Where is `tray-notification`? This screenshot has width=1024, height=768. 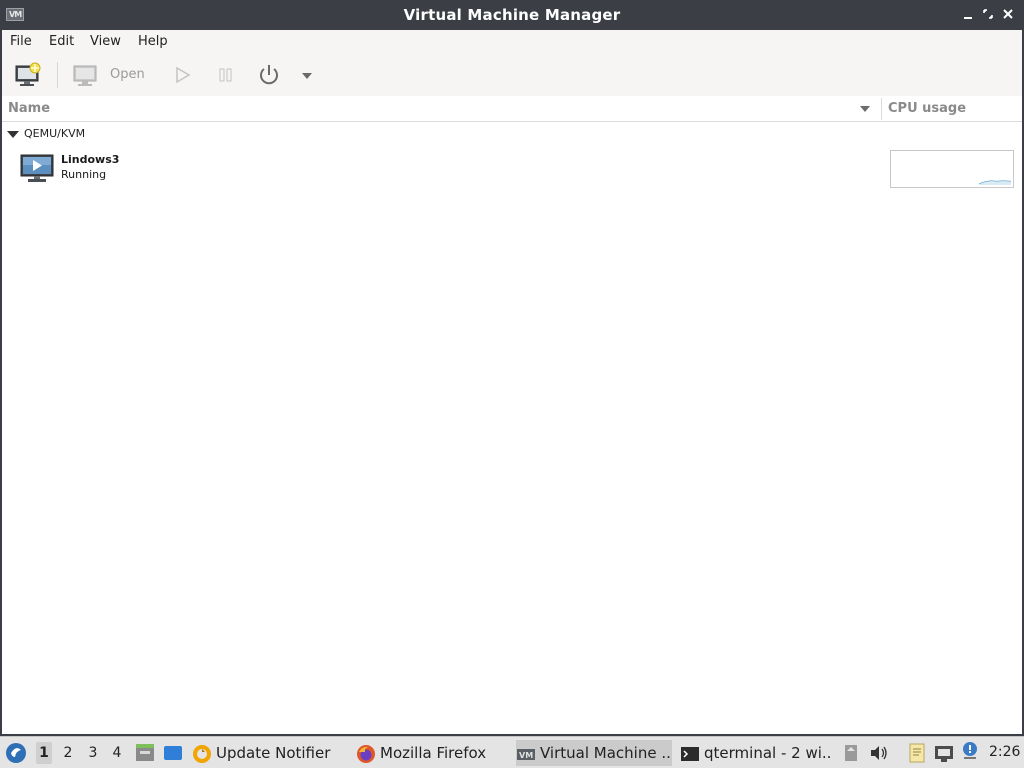
tray-notification is located at coordinates (970, 752).